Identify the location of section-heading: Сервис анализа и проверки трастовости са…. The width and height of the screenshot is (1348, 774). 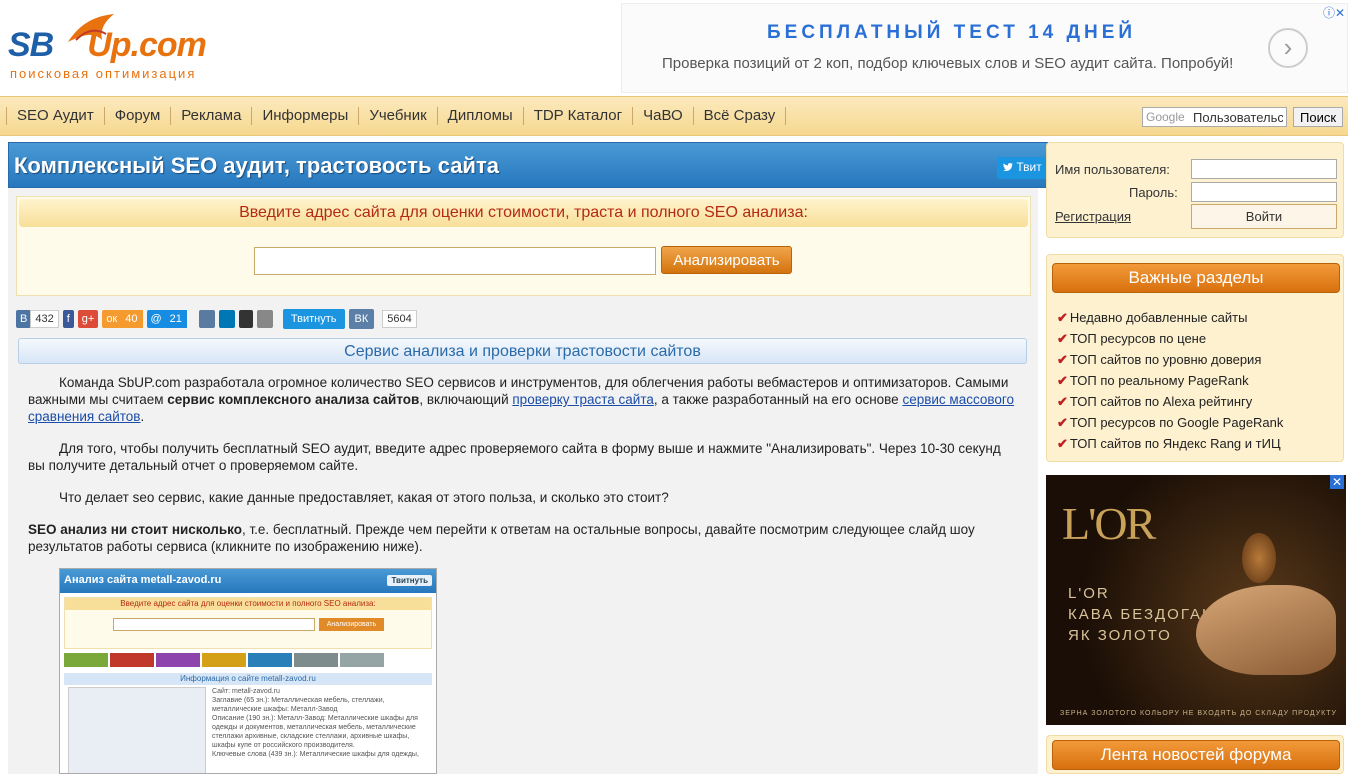
(522, 351).